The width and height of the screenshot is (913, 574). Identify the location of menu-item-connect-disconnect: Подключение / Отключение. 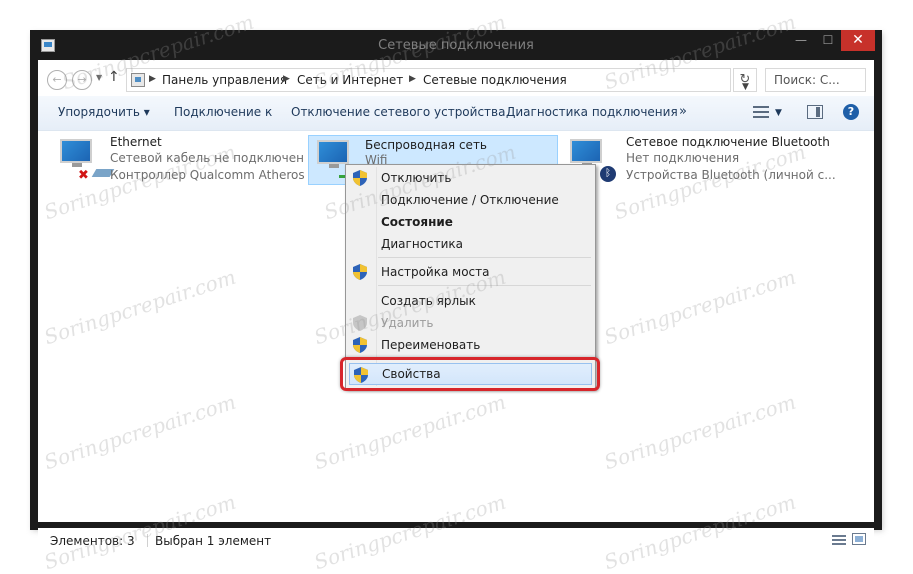
(470, 200).